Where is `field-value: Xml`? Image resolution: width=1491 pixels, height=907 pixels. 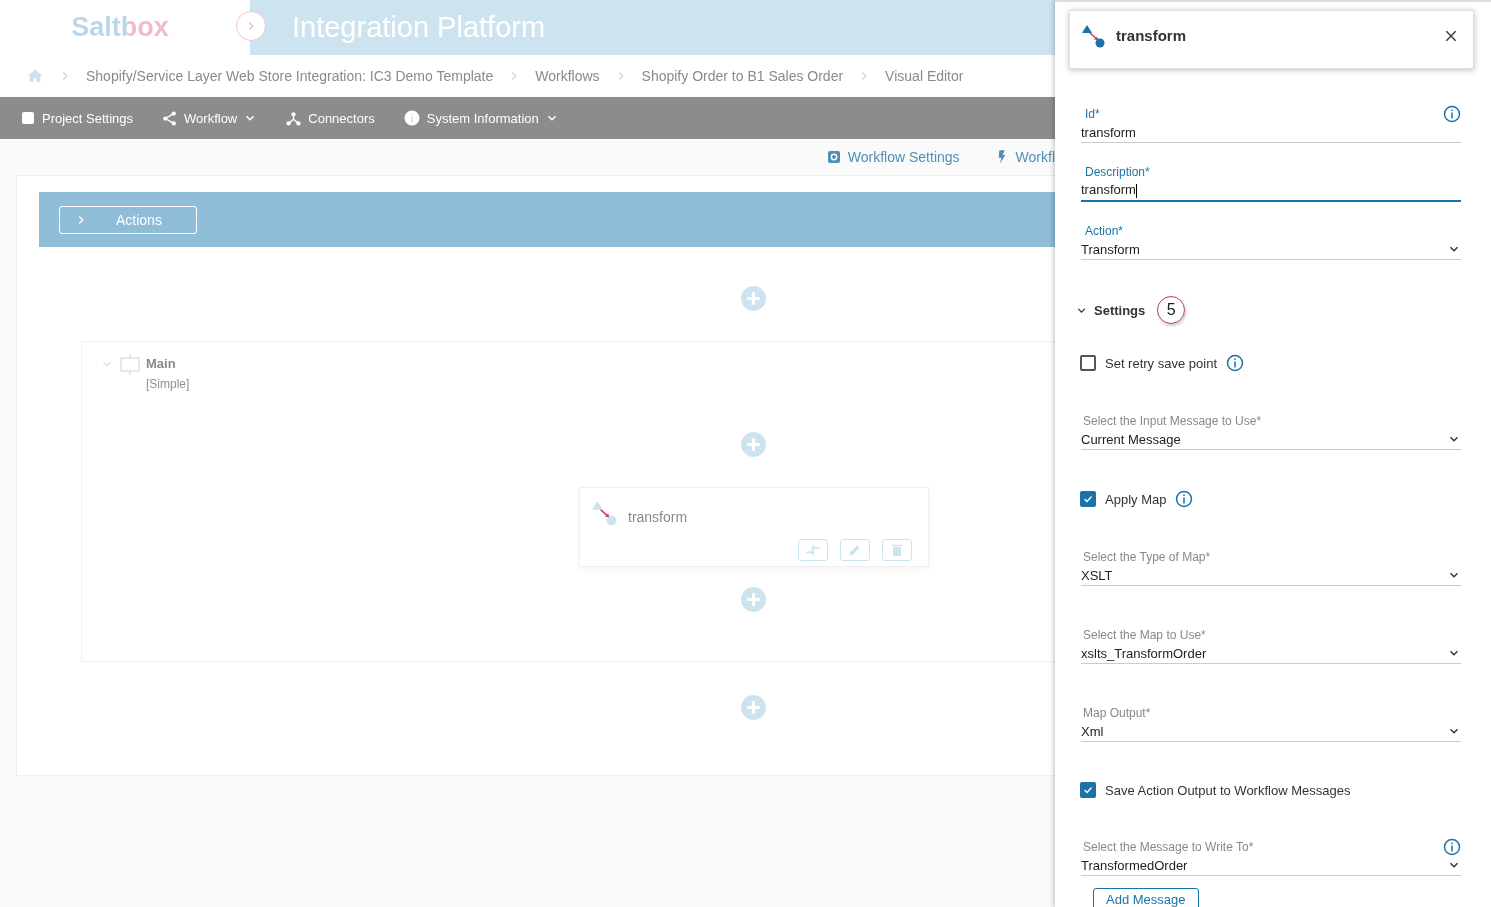
field-value: Xml is located at coordinates (1092, 731).